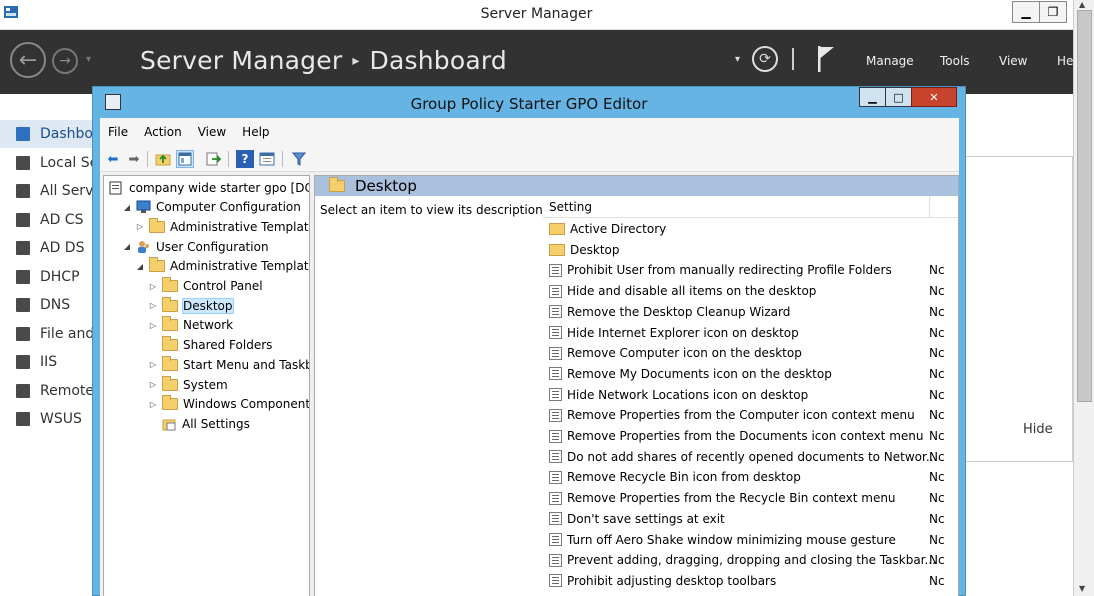 This screenshot has height=596, width=1094. I want to click on menu-bar: File Action View Help, so click(529, 132).